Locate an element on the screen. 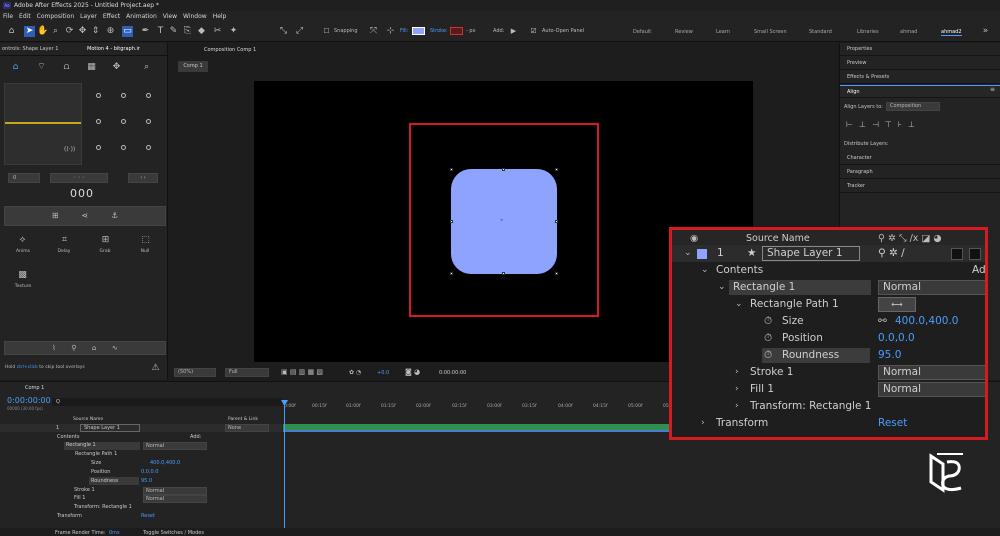  zoom-stroke-chevron: › is located at coordinates (737, 372).